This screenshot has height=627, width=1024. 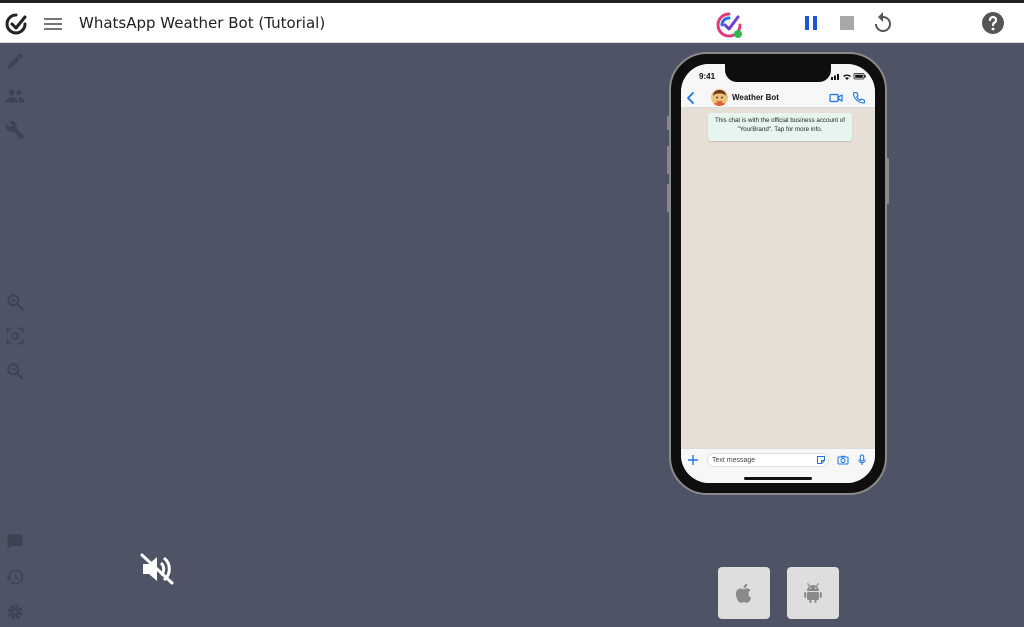 What do you see at coordinates (768, 460) in the screenshot?
I see `message-input: Text message` at bounding box center [768, 460].